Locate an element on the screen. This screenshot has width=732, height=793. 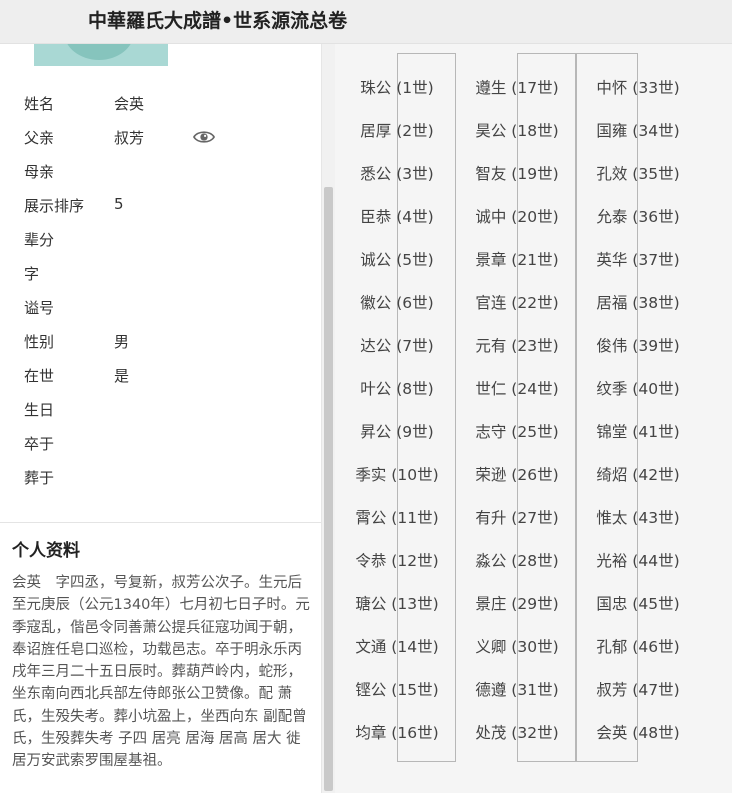
field-label: 姓名 is located at coordinates (39, 104).